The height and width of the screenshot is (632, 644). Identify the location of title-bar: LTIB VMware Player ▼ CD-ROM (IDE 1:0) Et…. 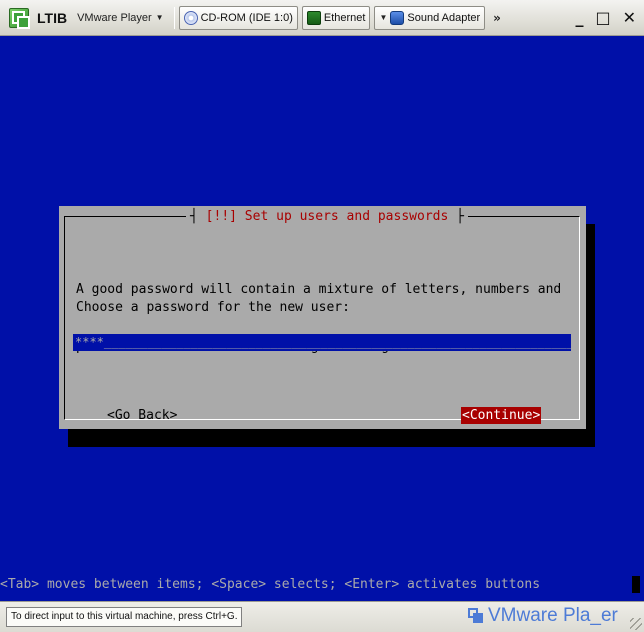
(322, 18).